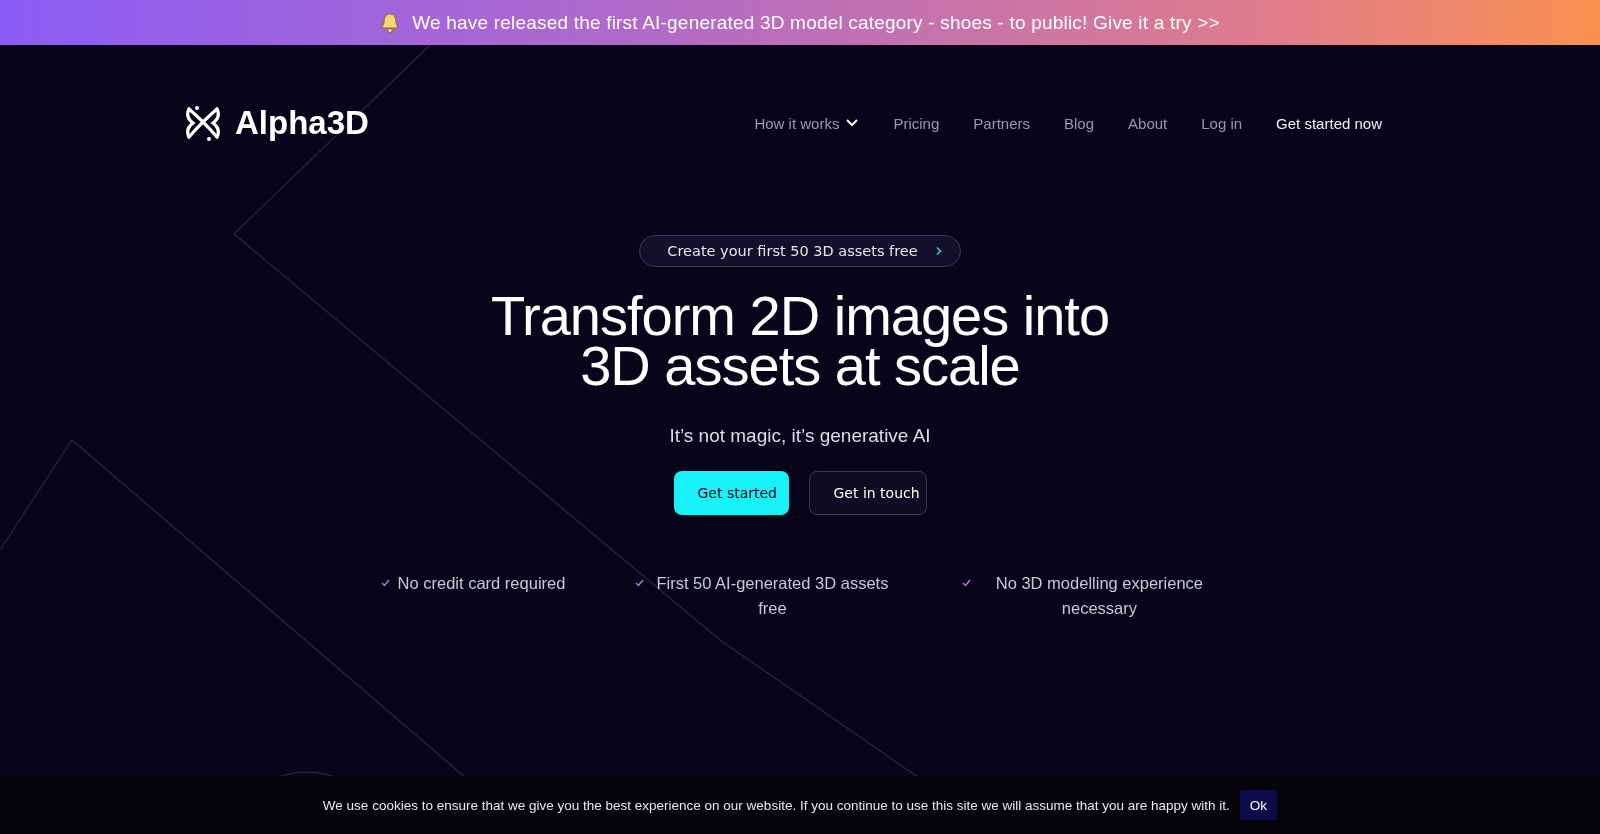 The height and width of the screenshot is (834, 1600). I want to click on logo-wordmark: Alpha3D, so click(302, 123).